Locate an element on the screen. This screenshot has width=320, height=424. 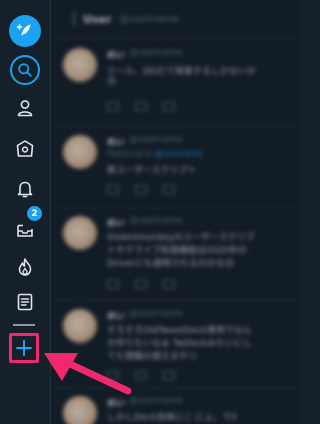
home-icon is located at coordinates (25, 148).